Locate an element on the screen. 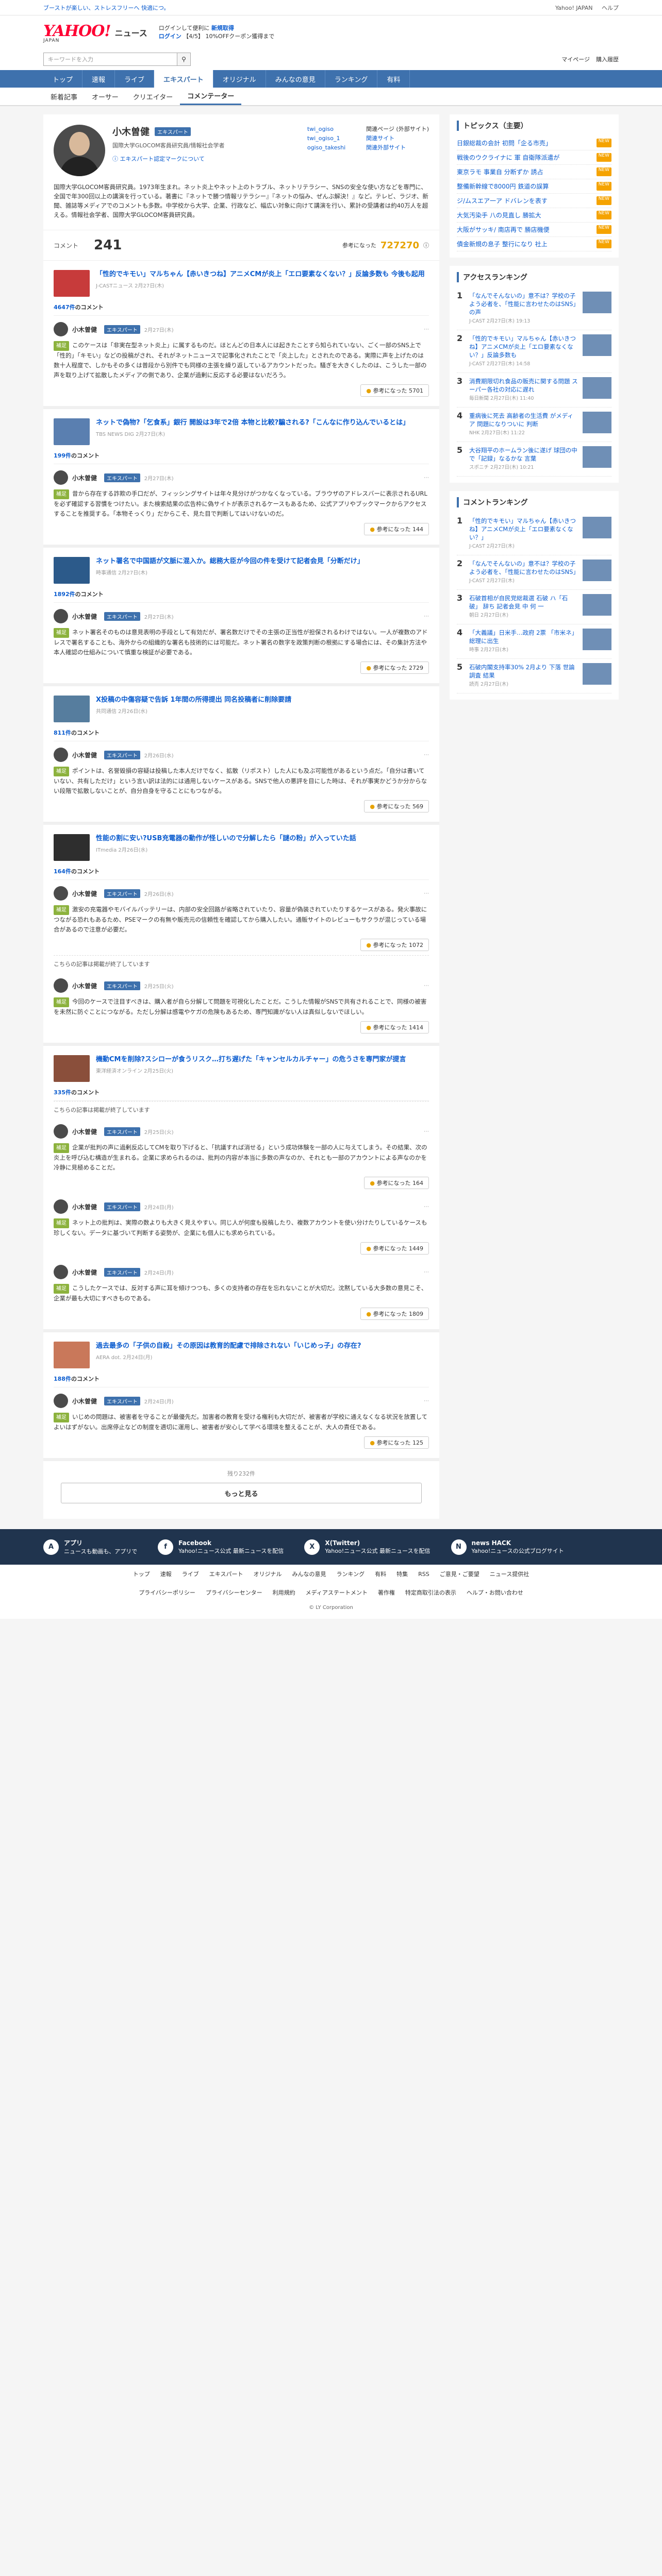 The width and height of the screenshot is (662, 2576). topic-title: 大気汚染手 八の見直し 勝拡大 is located at coordinates (499, 215).